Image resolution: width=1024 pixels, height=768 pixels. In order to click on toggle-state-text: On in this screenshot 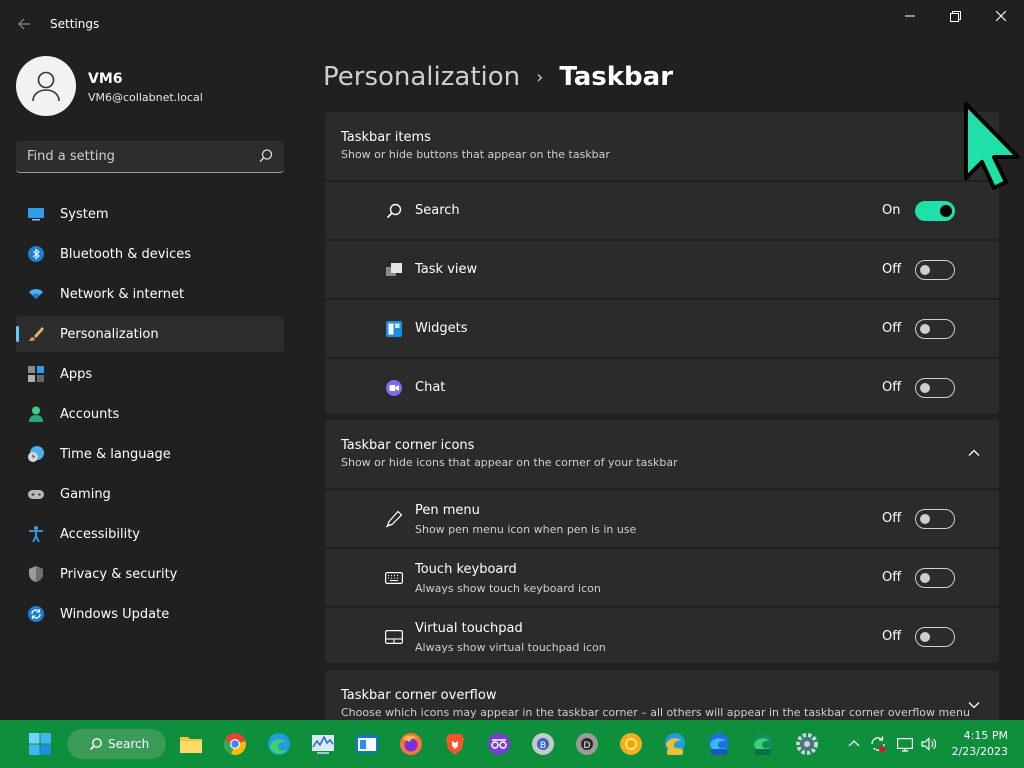, I will do `click(891, 210)`.